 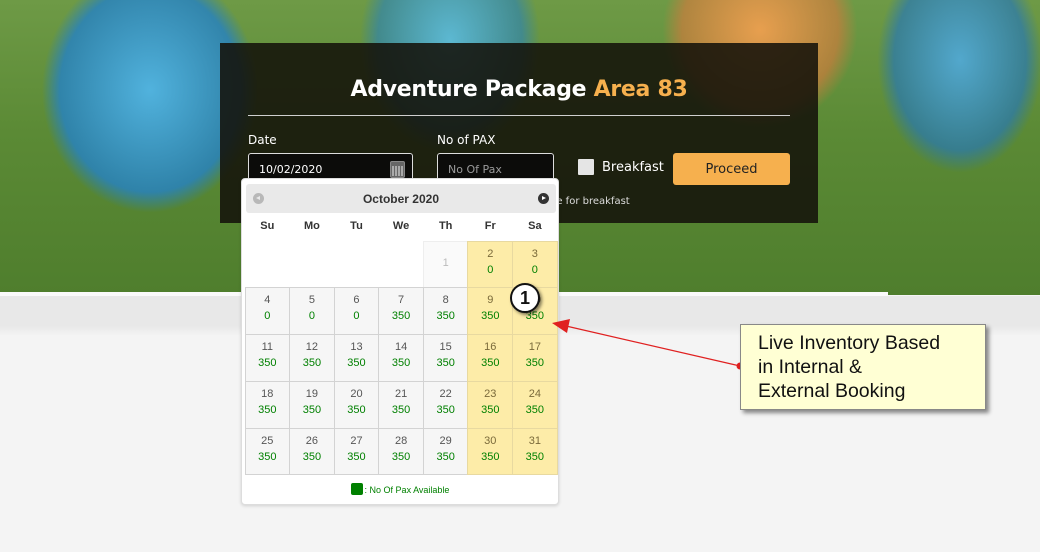 I want to click on day-cell: 19 350, so click(x=312, y=404).